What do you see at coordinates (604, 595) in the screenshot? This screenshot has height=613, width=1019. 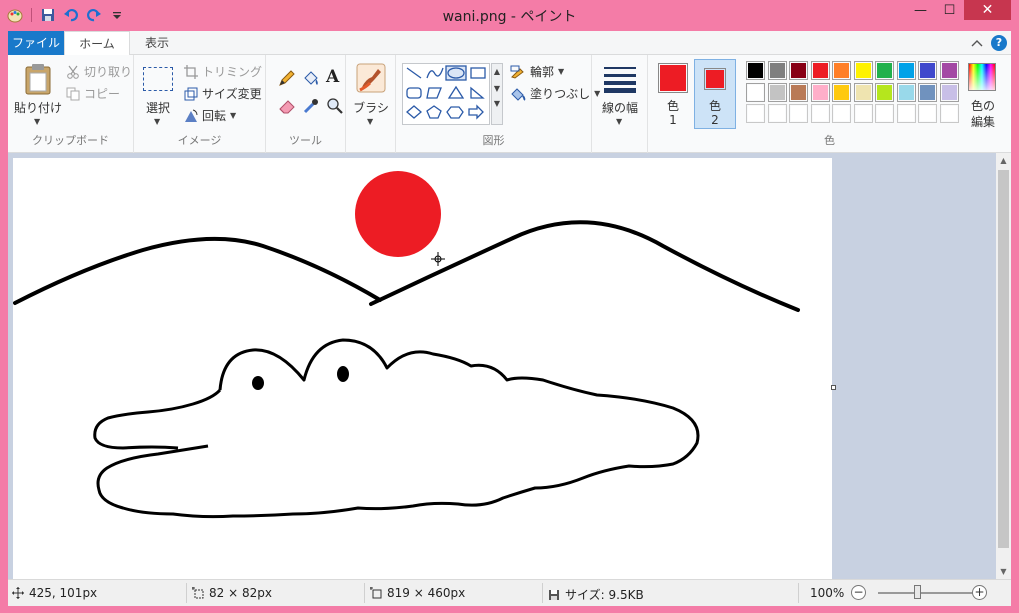 I see `file-size-text: サイズ: 9.5KB` at bounding box center [604, 595].